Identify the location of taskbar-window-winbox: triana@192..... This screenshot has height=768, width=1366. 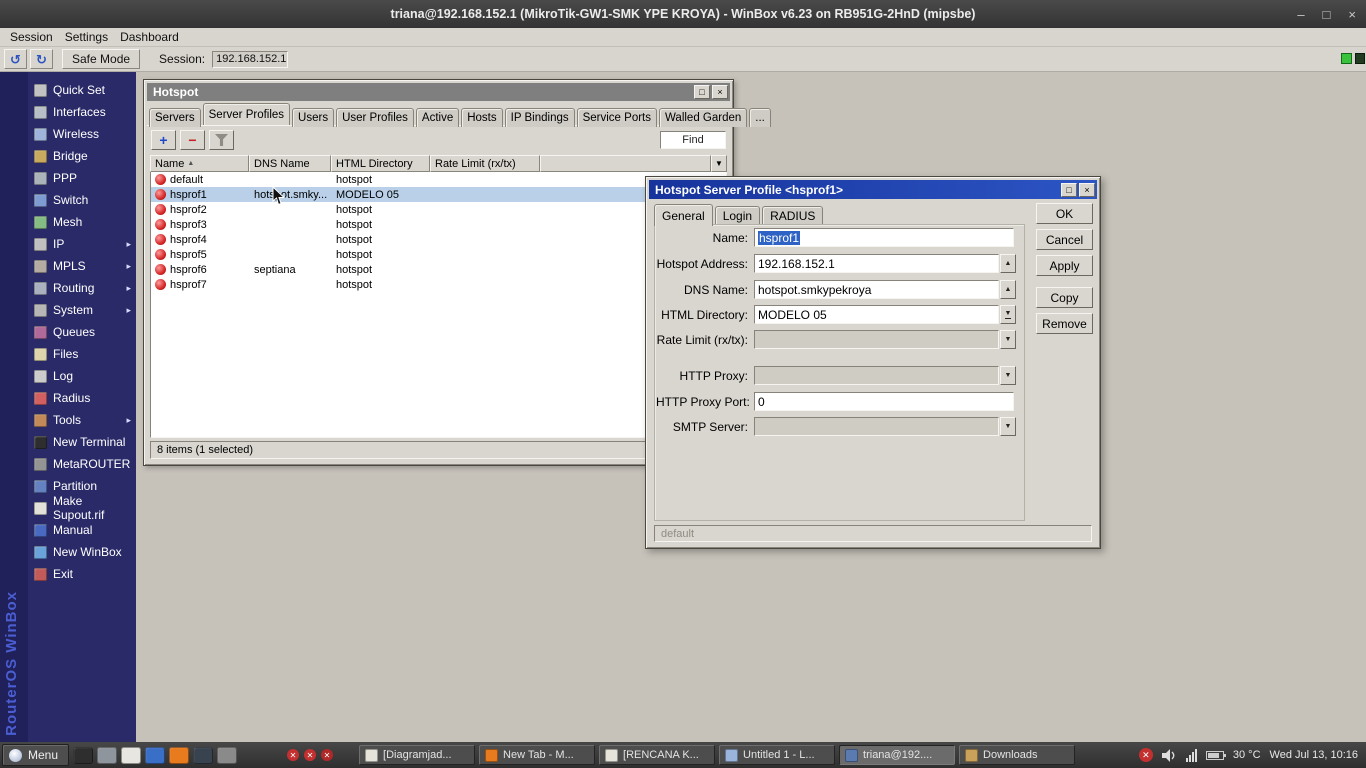
(897, 755).